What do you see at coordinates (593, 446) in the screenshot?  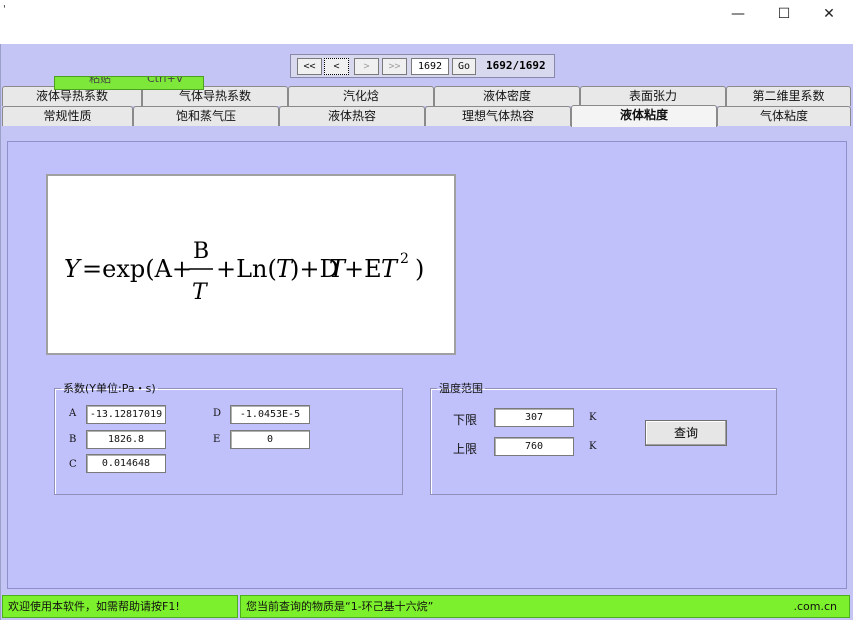 I see `upper-limit-unit: K` at bounding box center [593, 446].